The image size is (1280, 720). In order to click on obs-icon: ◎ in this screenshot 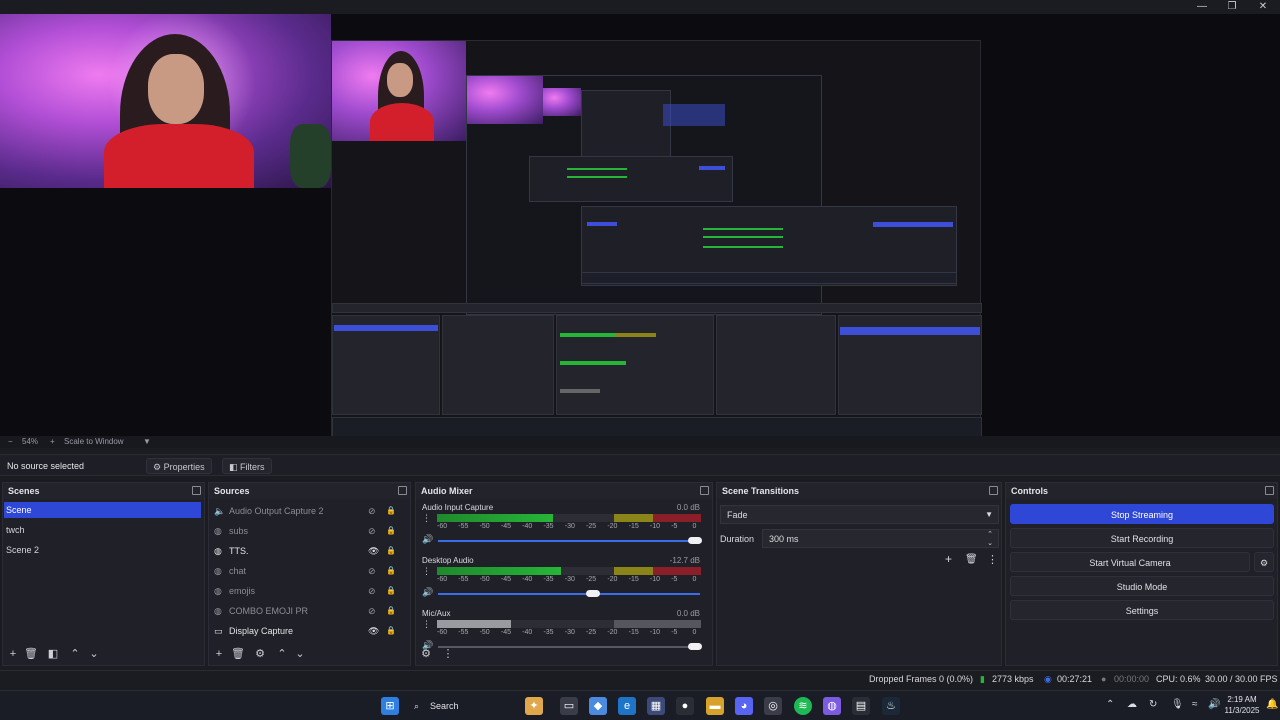, I will do `click(773, 706)`.